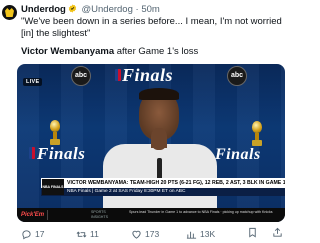 Image resolution: width=320 pixels, height=243 pixels. Describe the element at coordinates (191, 235) in the screenshot. I see `views-icon` at that location.